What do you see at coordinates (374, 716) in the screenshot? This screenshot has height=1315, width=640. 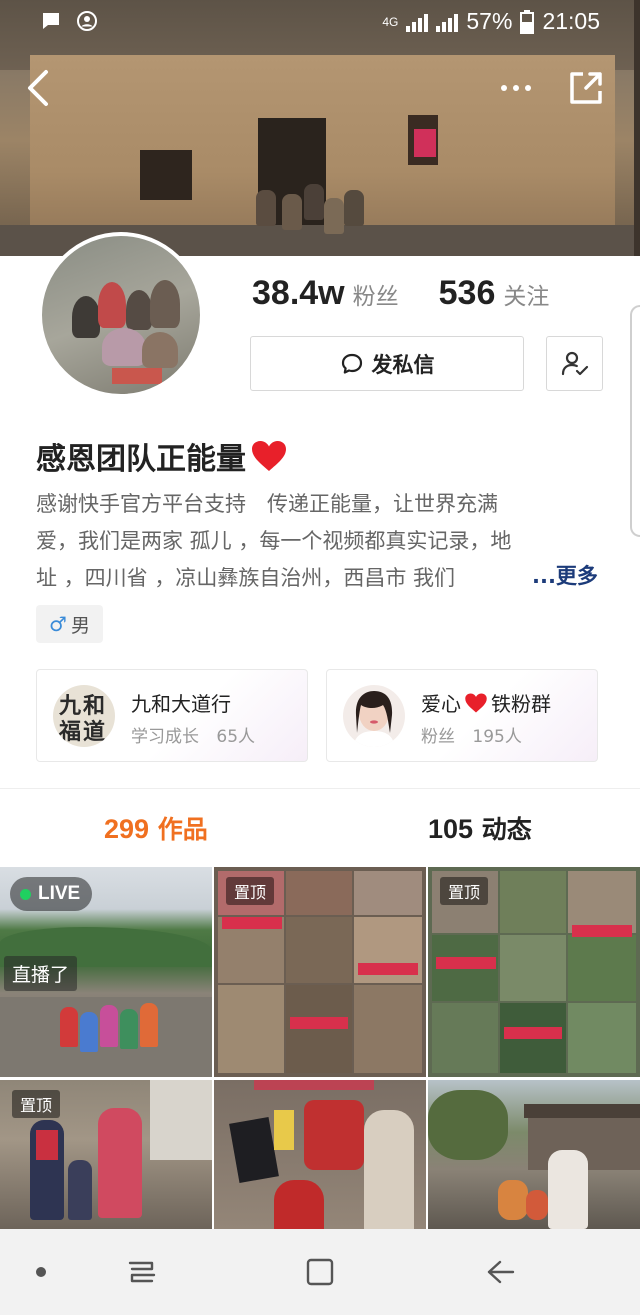 I see `group-avatar` at bounding box center [374, 716].